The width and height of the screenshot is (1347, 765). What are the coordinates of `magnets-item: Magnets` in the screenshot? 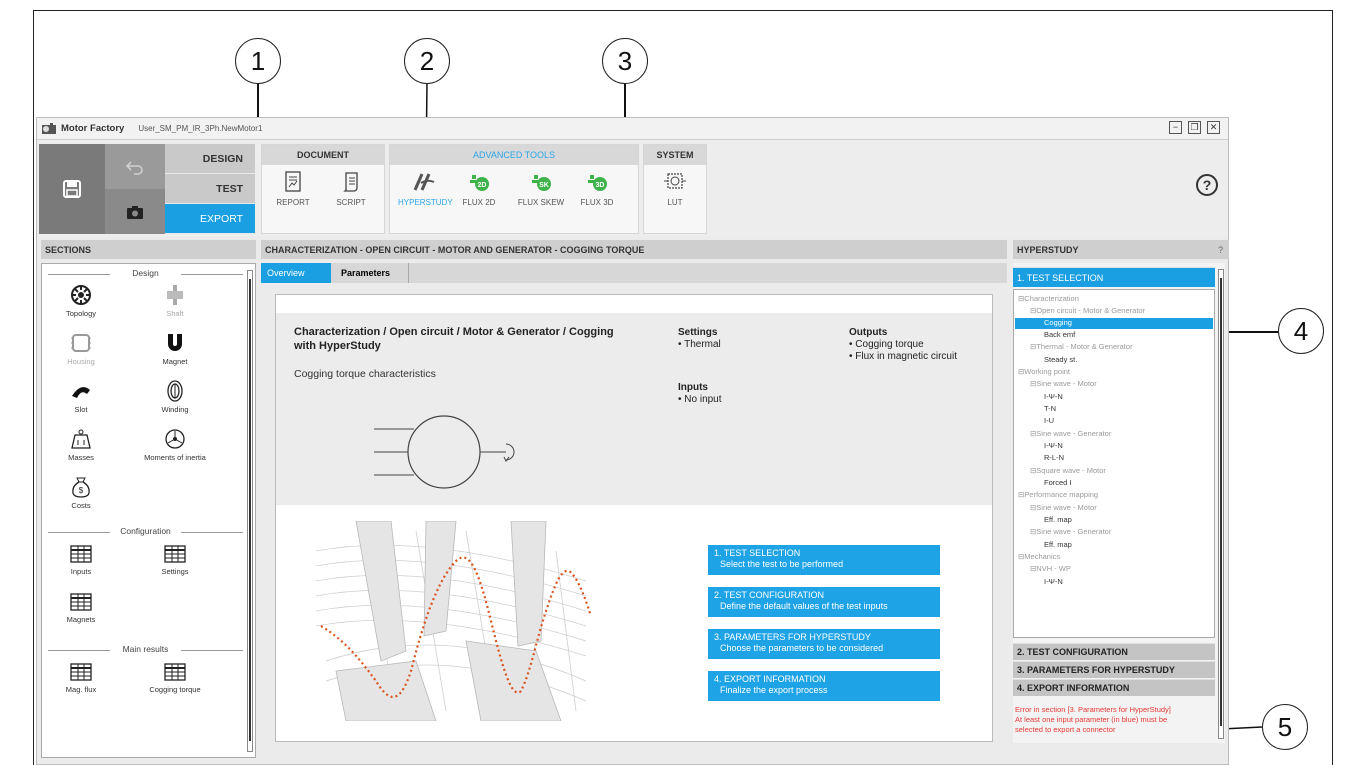 It's located at (81, 608).